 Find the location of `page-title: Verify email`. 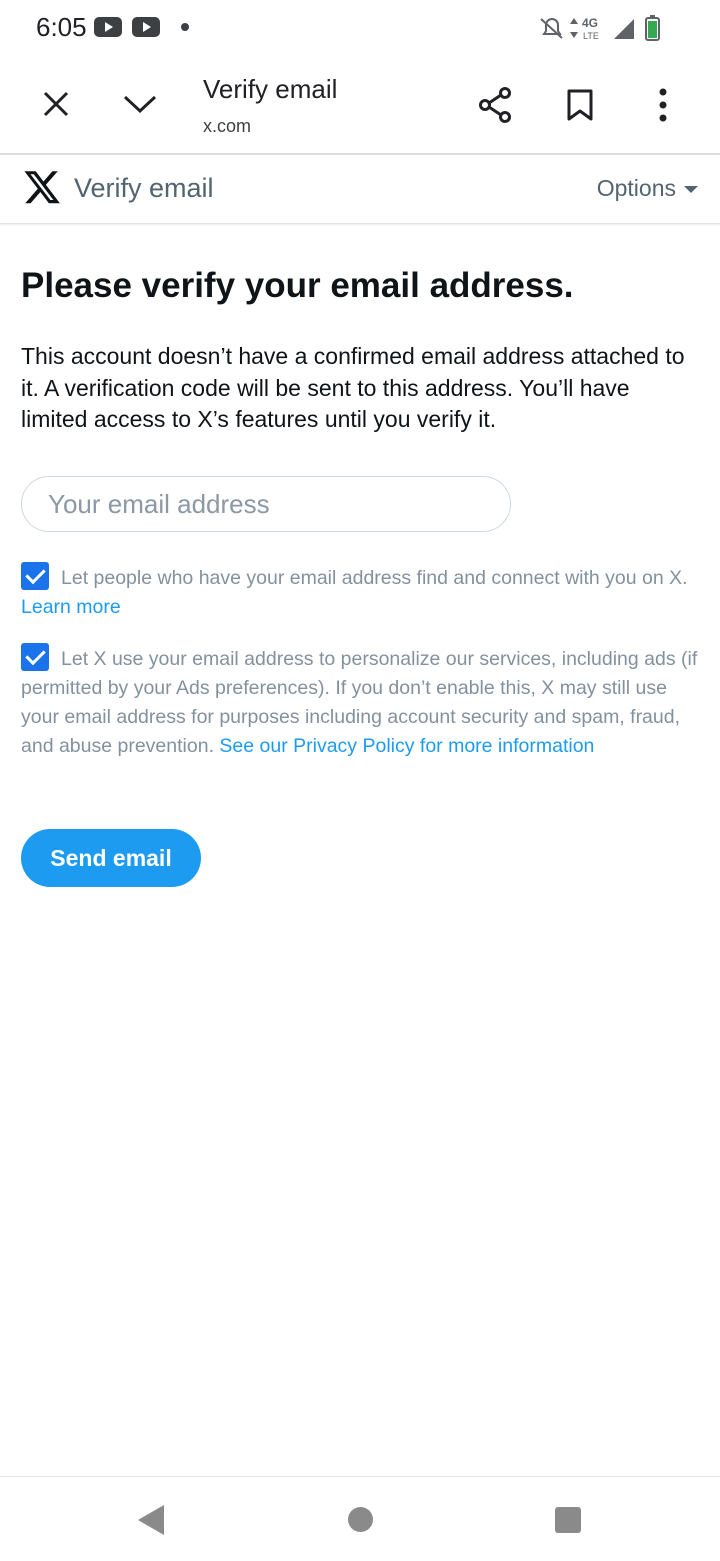

page-title: Verify email is located at coordinates (270, 89).